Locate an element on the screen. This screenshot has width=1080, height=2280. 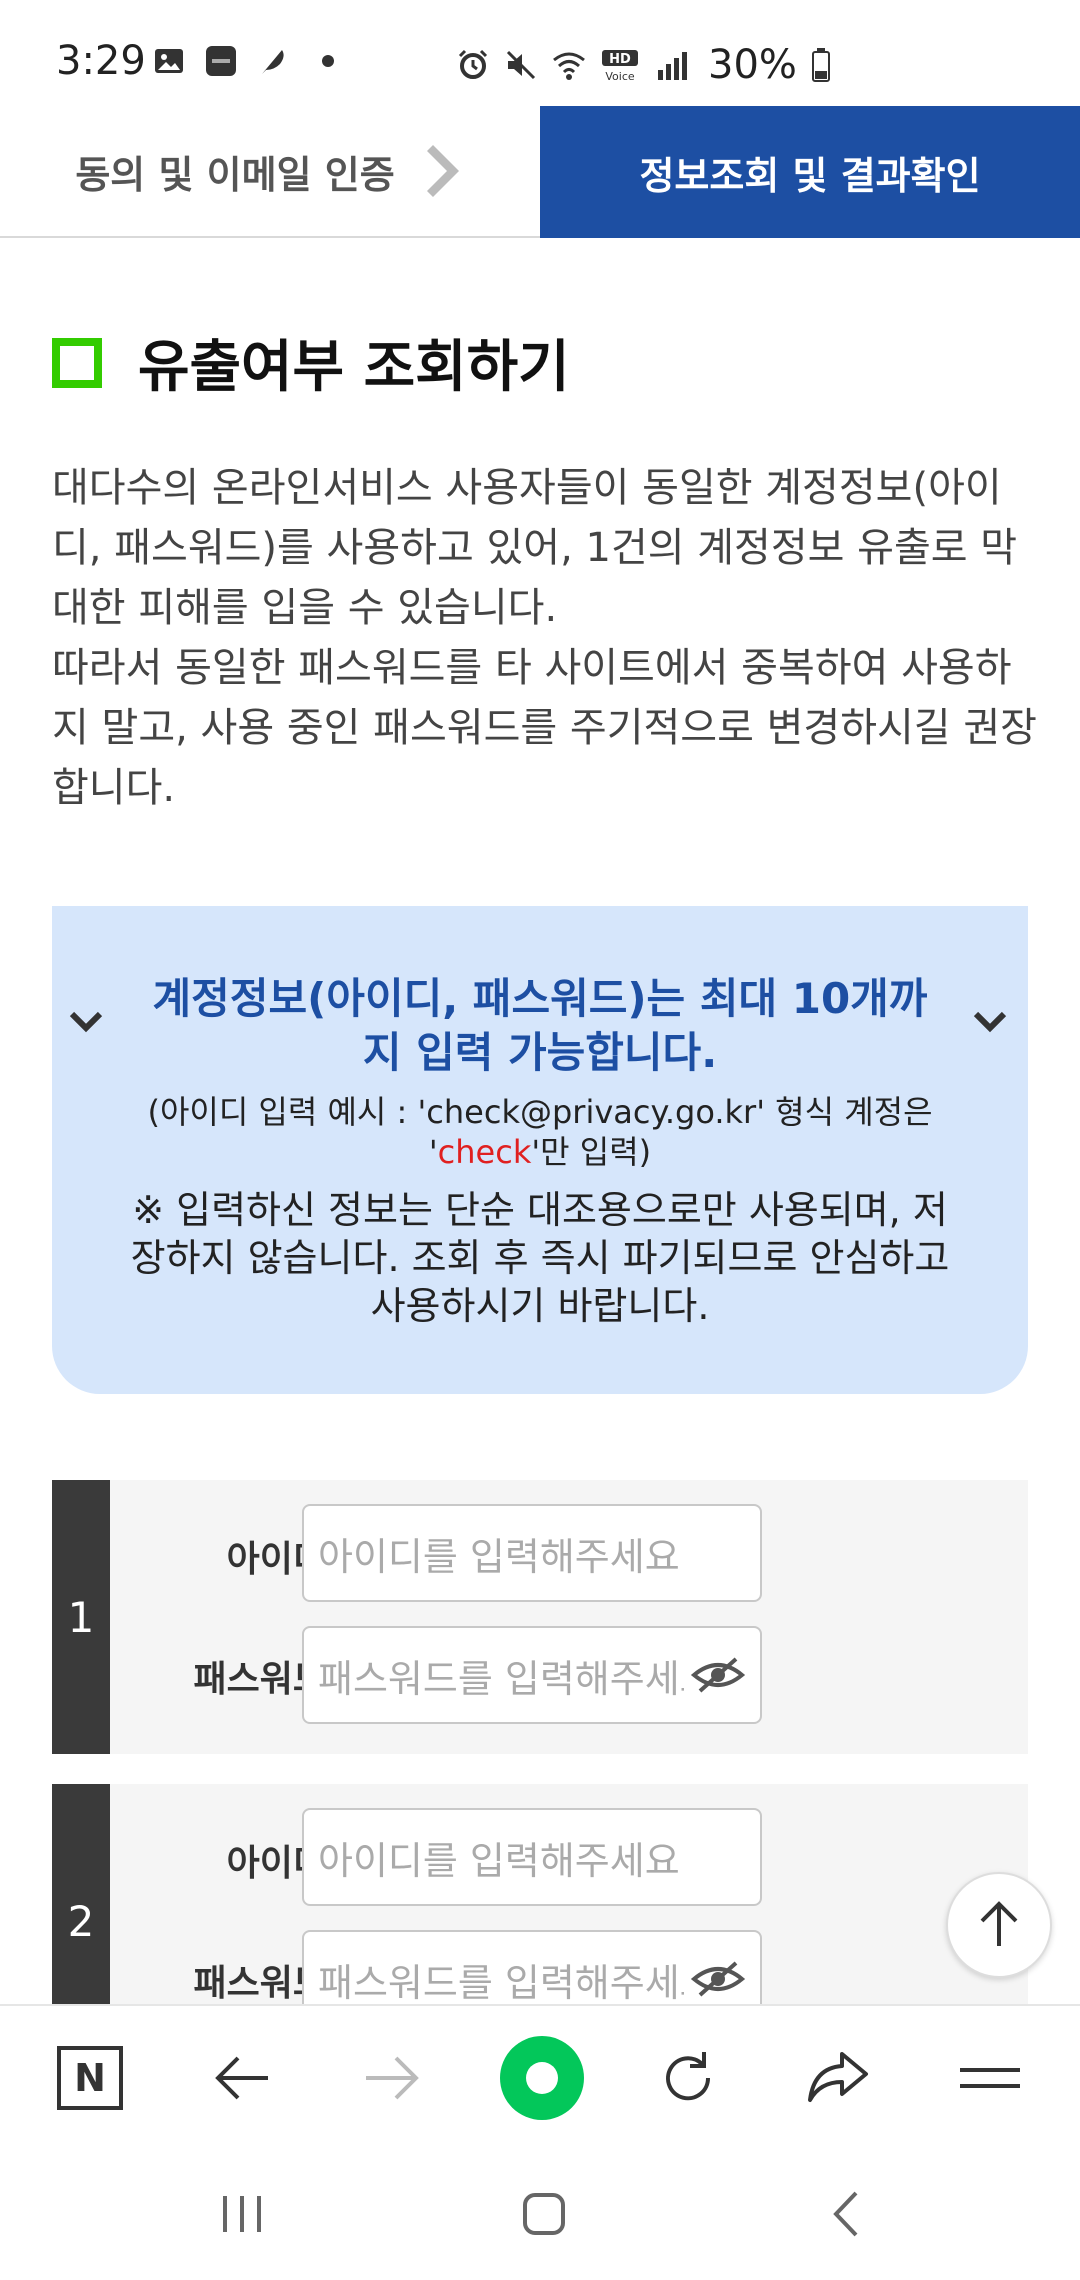
naver-home-button: N is located at coordinates (90, 2078).